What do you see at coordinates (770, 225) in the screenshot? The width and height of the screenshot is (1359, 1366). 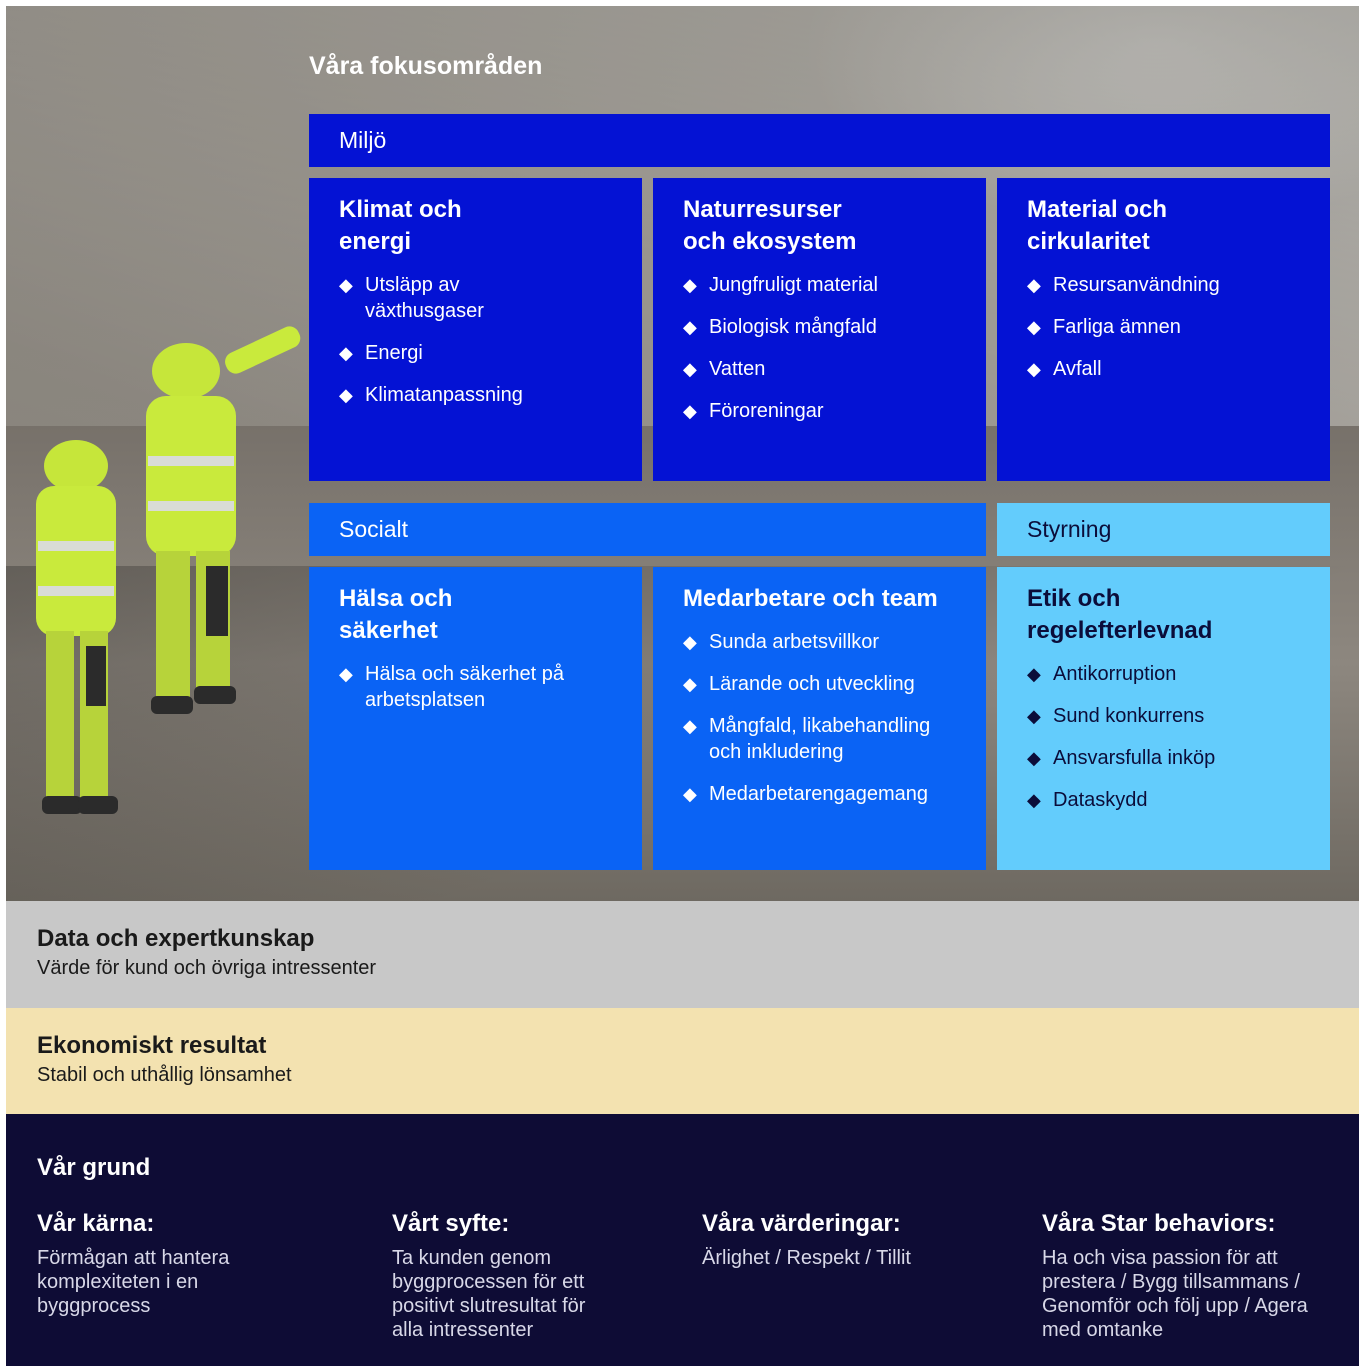 I see `card-title: Naturresurser och ekosystem` at bounding box center [770, 225].